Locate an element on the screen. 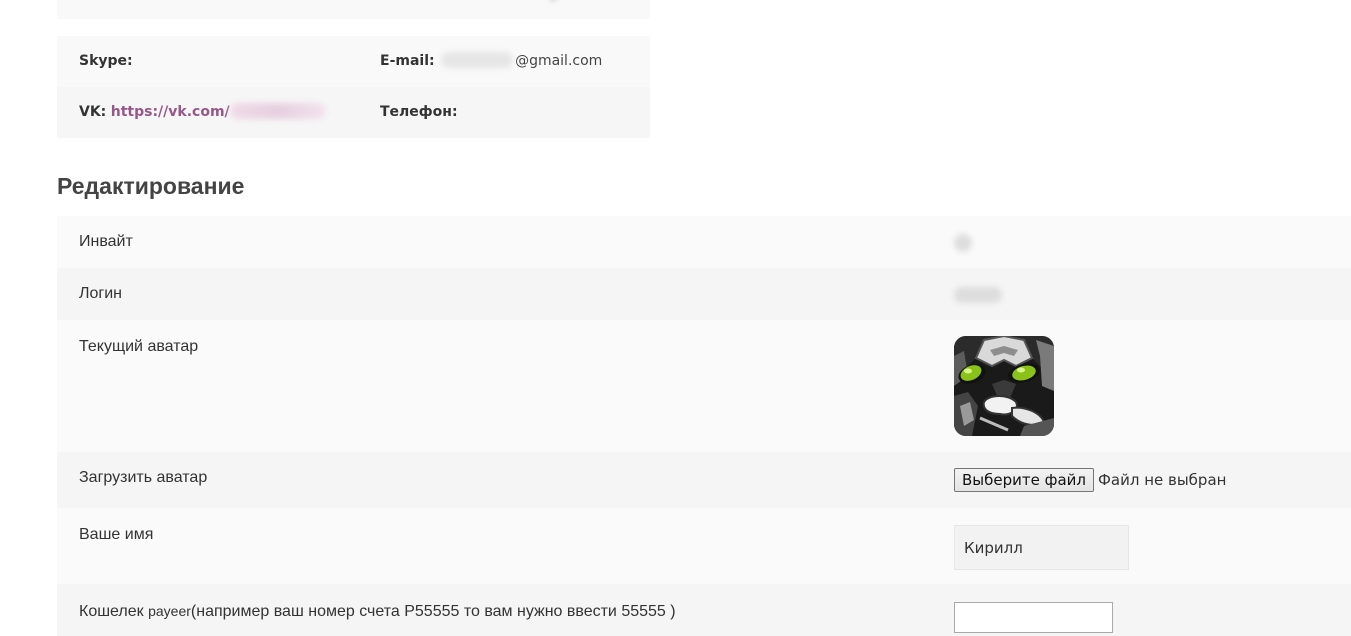 This screenshot has height=636, width=1351. login-value is located at coordinates (978, 297).